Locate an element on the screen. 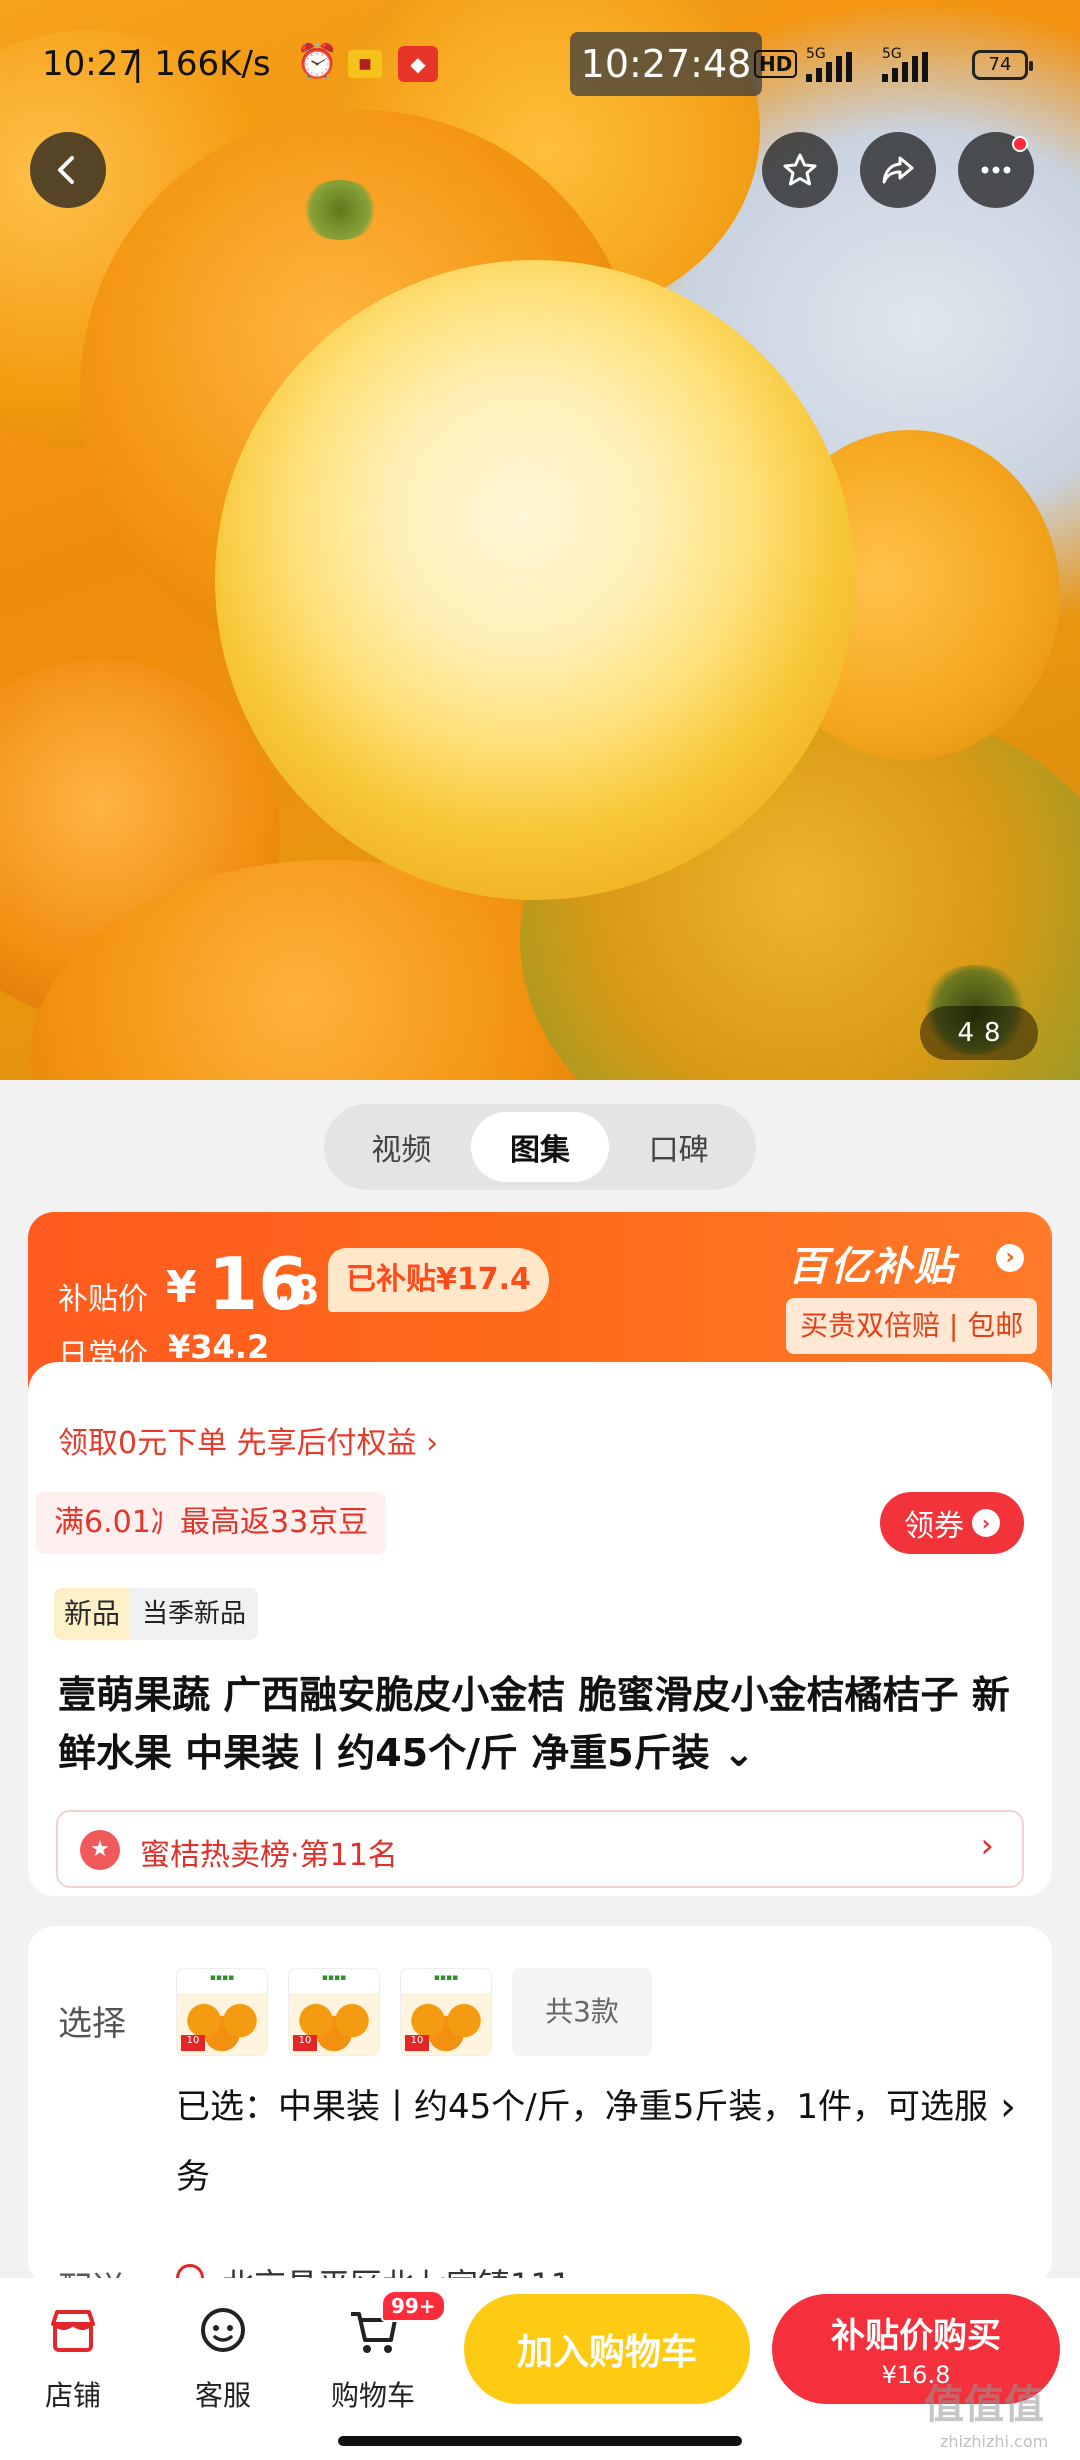 The image size is (1080, 2460). customer-service-button: 客服 is located at coordinates (223, 2357).